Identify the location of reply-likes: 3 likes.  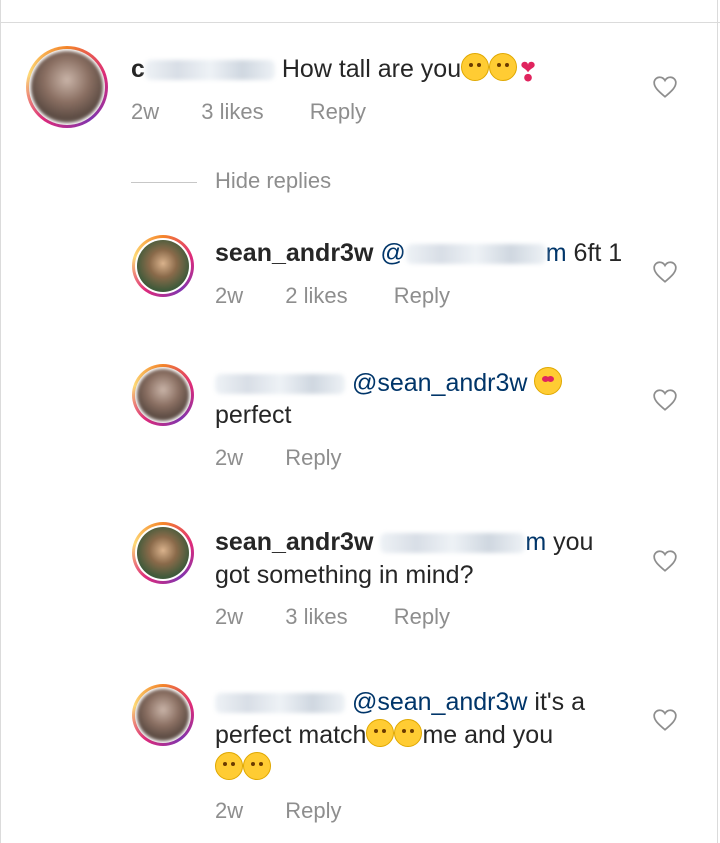
(316, 617).